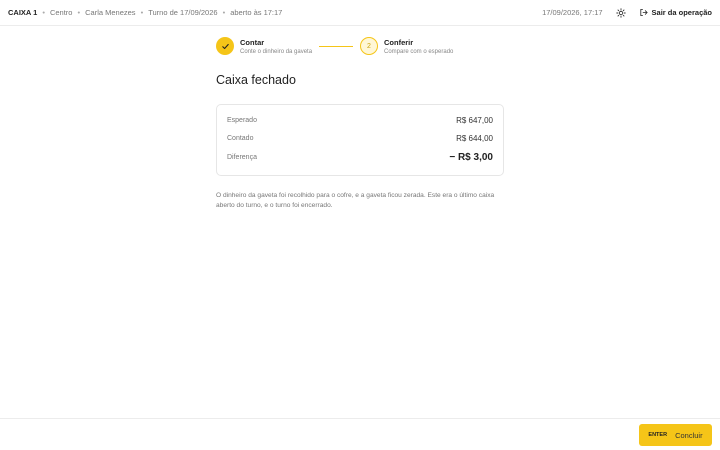 This screenshot has height=450, width=720. I want to click on page-title: Caixa fechado, so click(256, 80).